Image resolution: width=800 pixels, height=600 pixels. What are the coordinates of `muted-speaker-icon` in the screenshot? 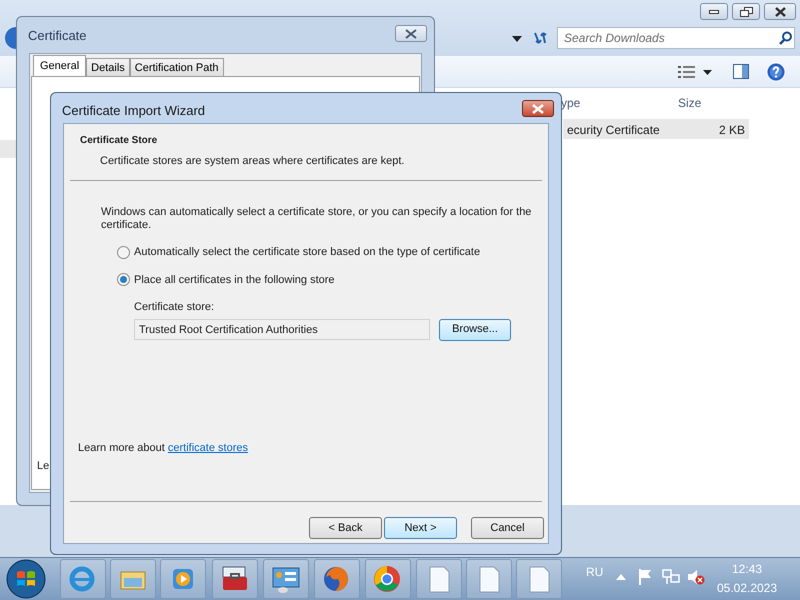 It's located at (696, 577).